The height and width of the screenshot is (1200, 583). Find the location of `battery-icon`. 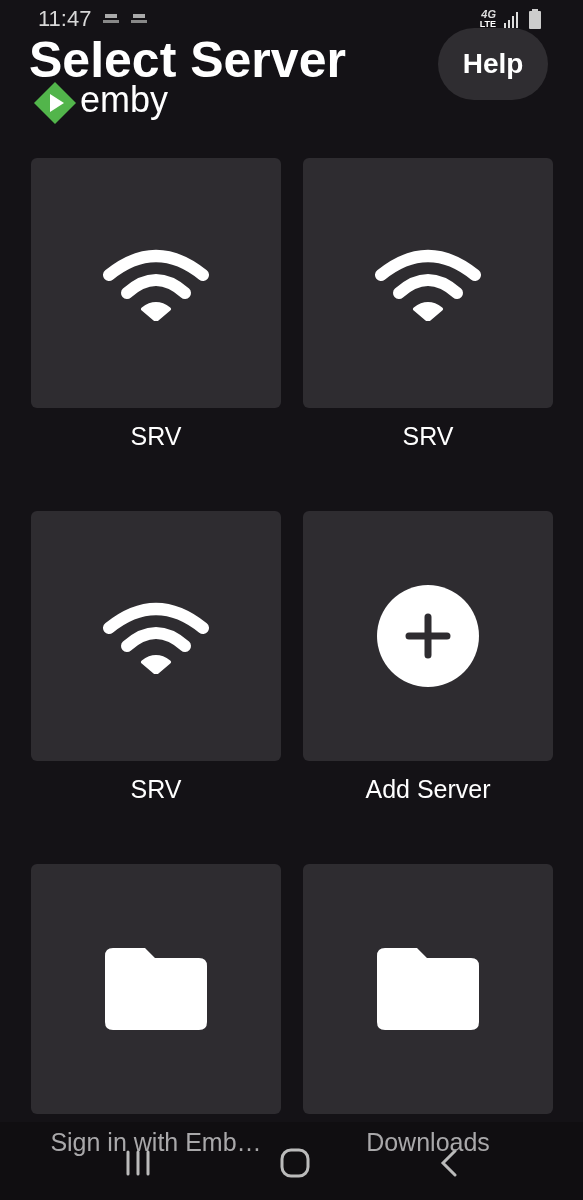

battery-icon is located at coordinates (535, 19).